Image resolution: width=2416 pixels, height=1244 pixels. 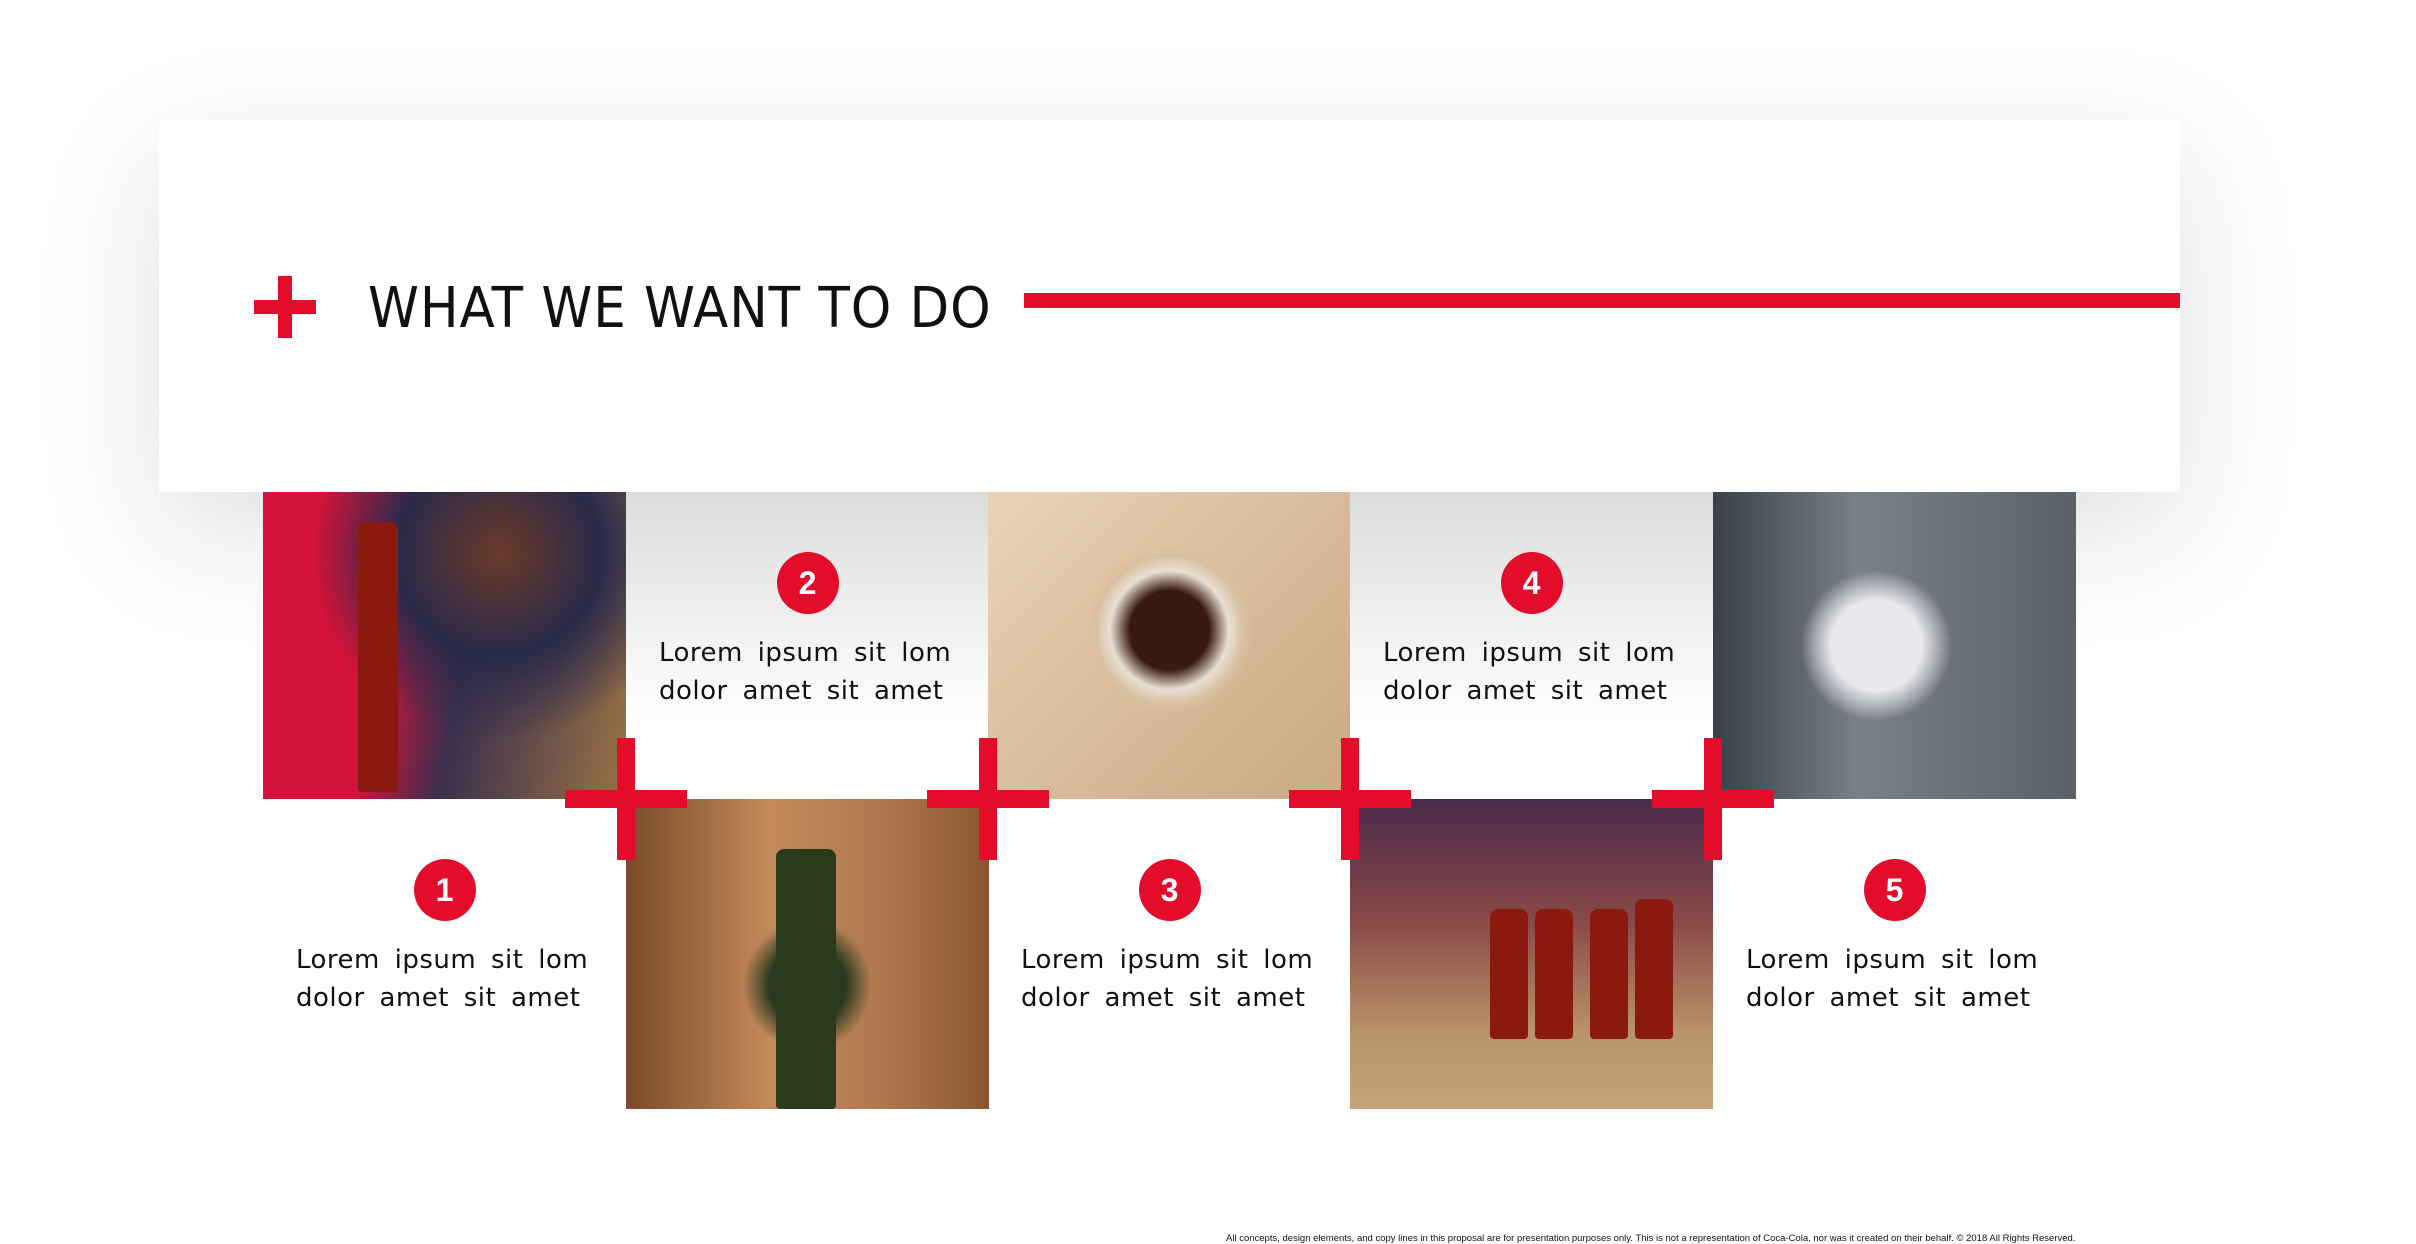 I want to click on step-badge: 2, so click(x=807, y=583).